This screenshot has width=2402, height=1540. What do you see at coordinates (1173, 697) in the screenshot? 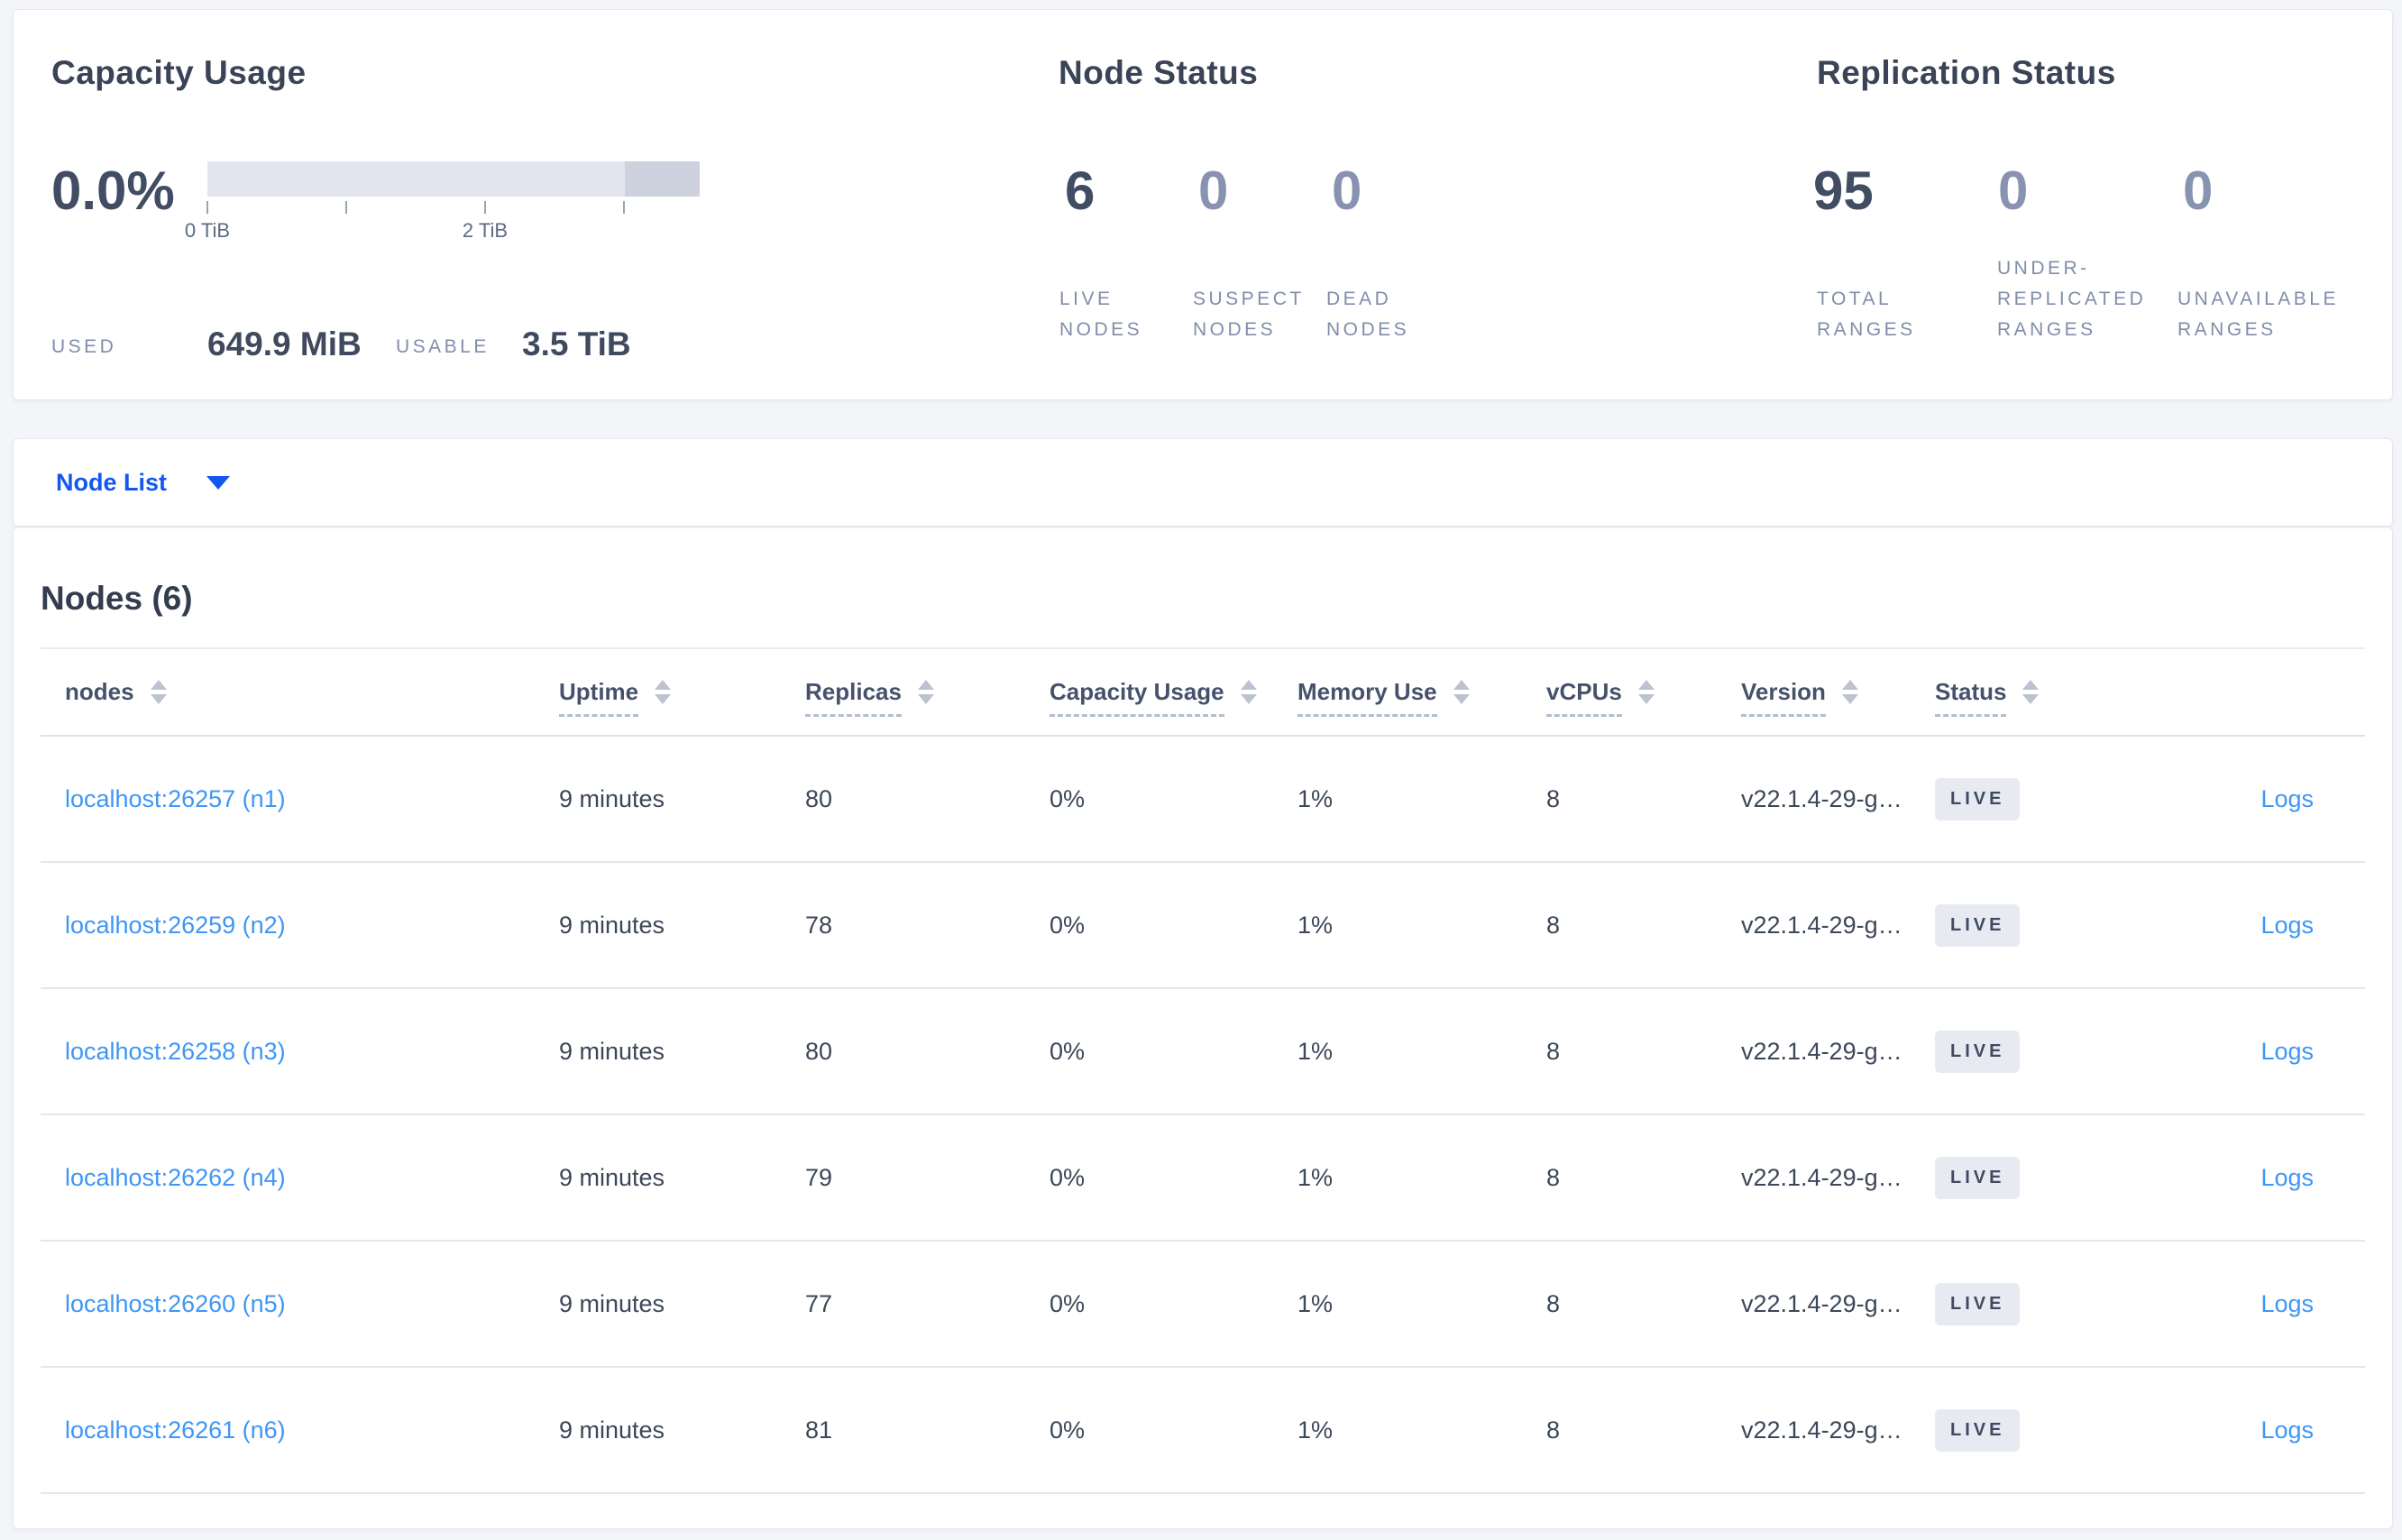
I see `column-header-capacity-usage: Capacity Usage` at bounding box center [1173, 697].